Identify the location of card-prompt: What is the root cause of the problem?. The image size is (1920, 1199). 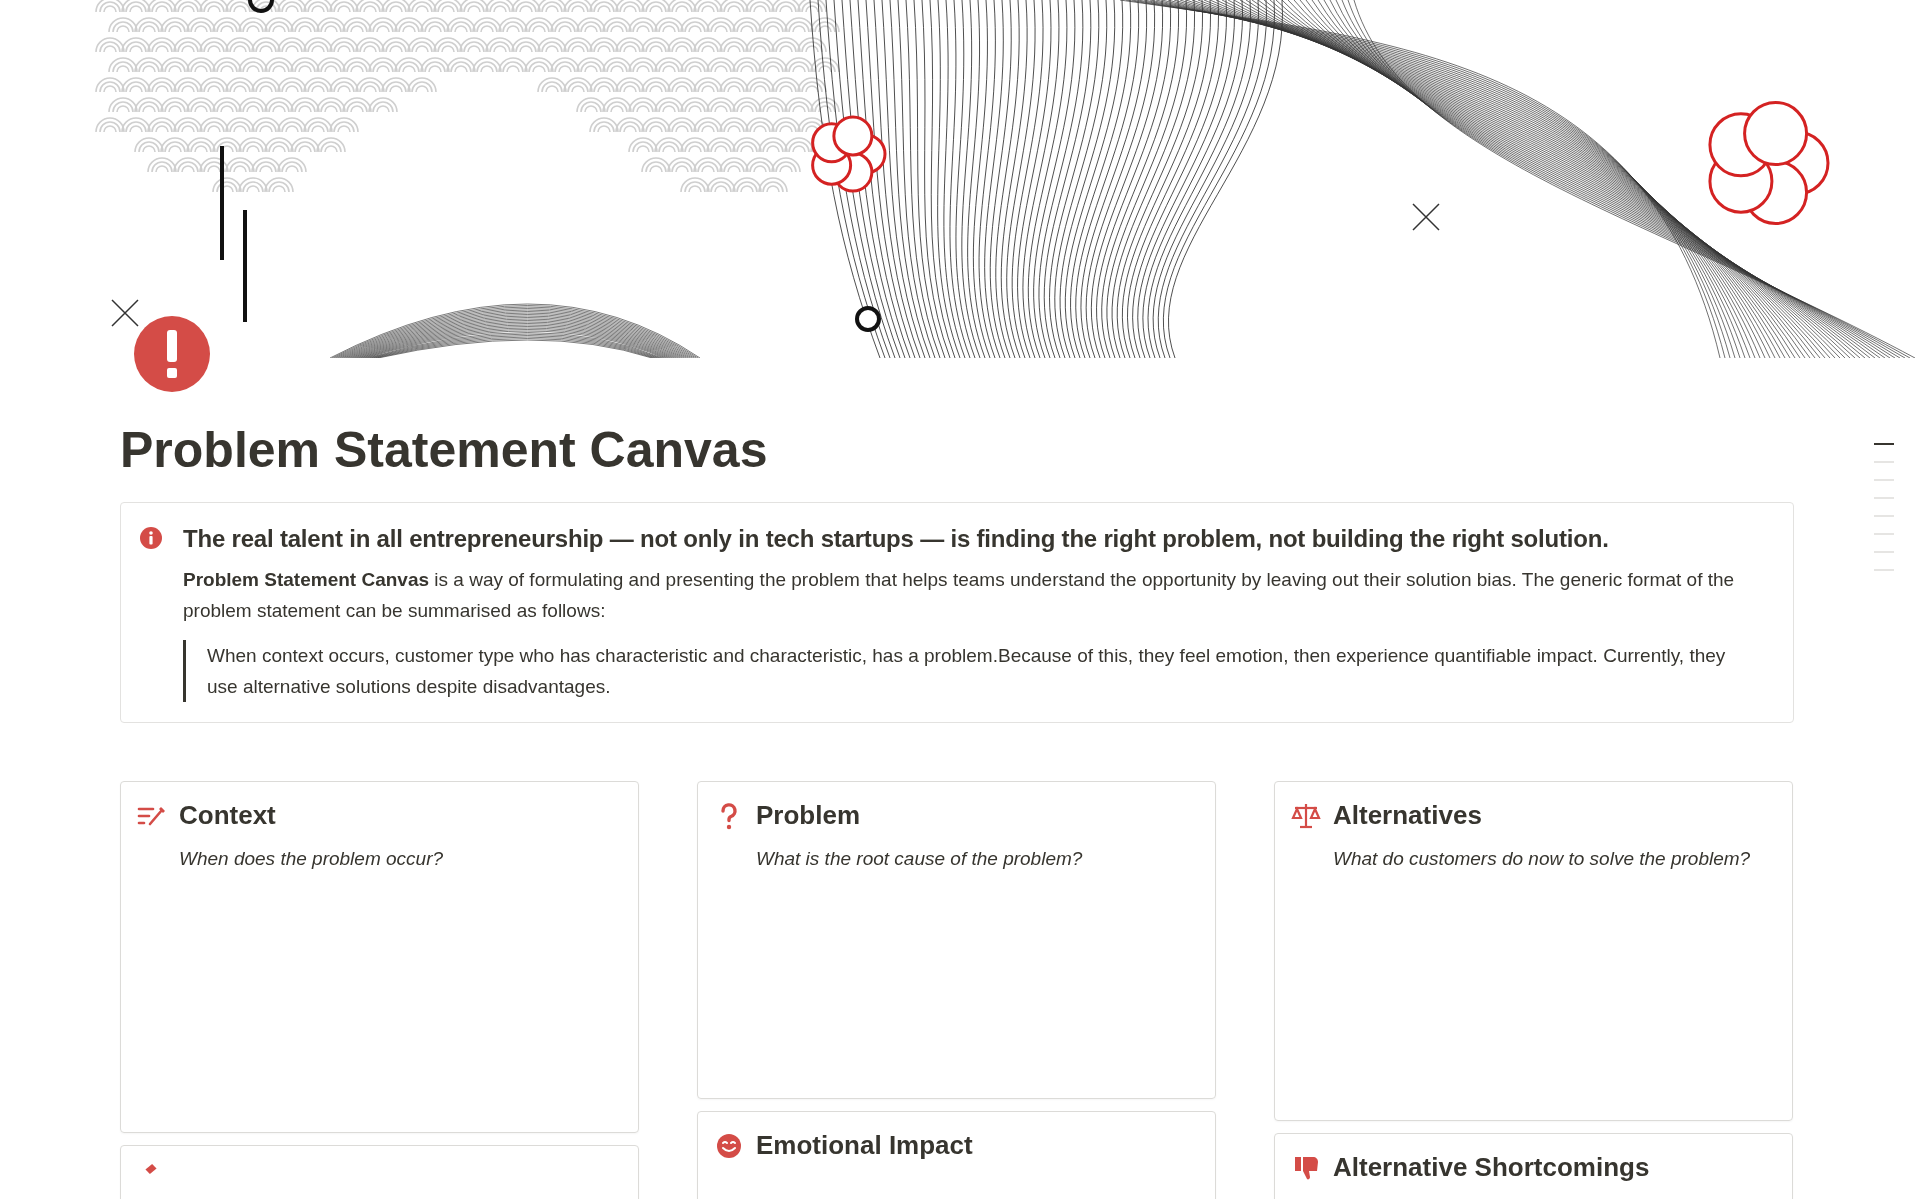
(920, 859).